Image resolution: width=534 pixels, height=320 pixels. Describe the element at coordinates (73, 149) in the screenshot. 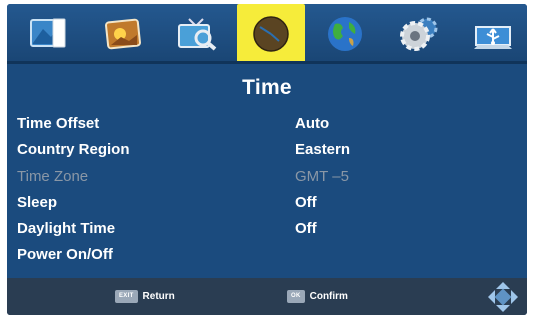

I see `setting-label: Country Region` at that location.